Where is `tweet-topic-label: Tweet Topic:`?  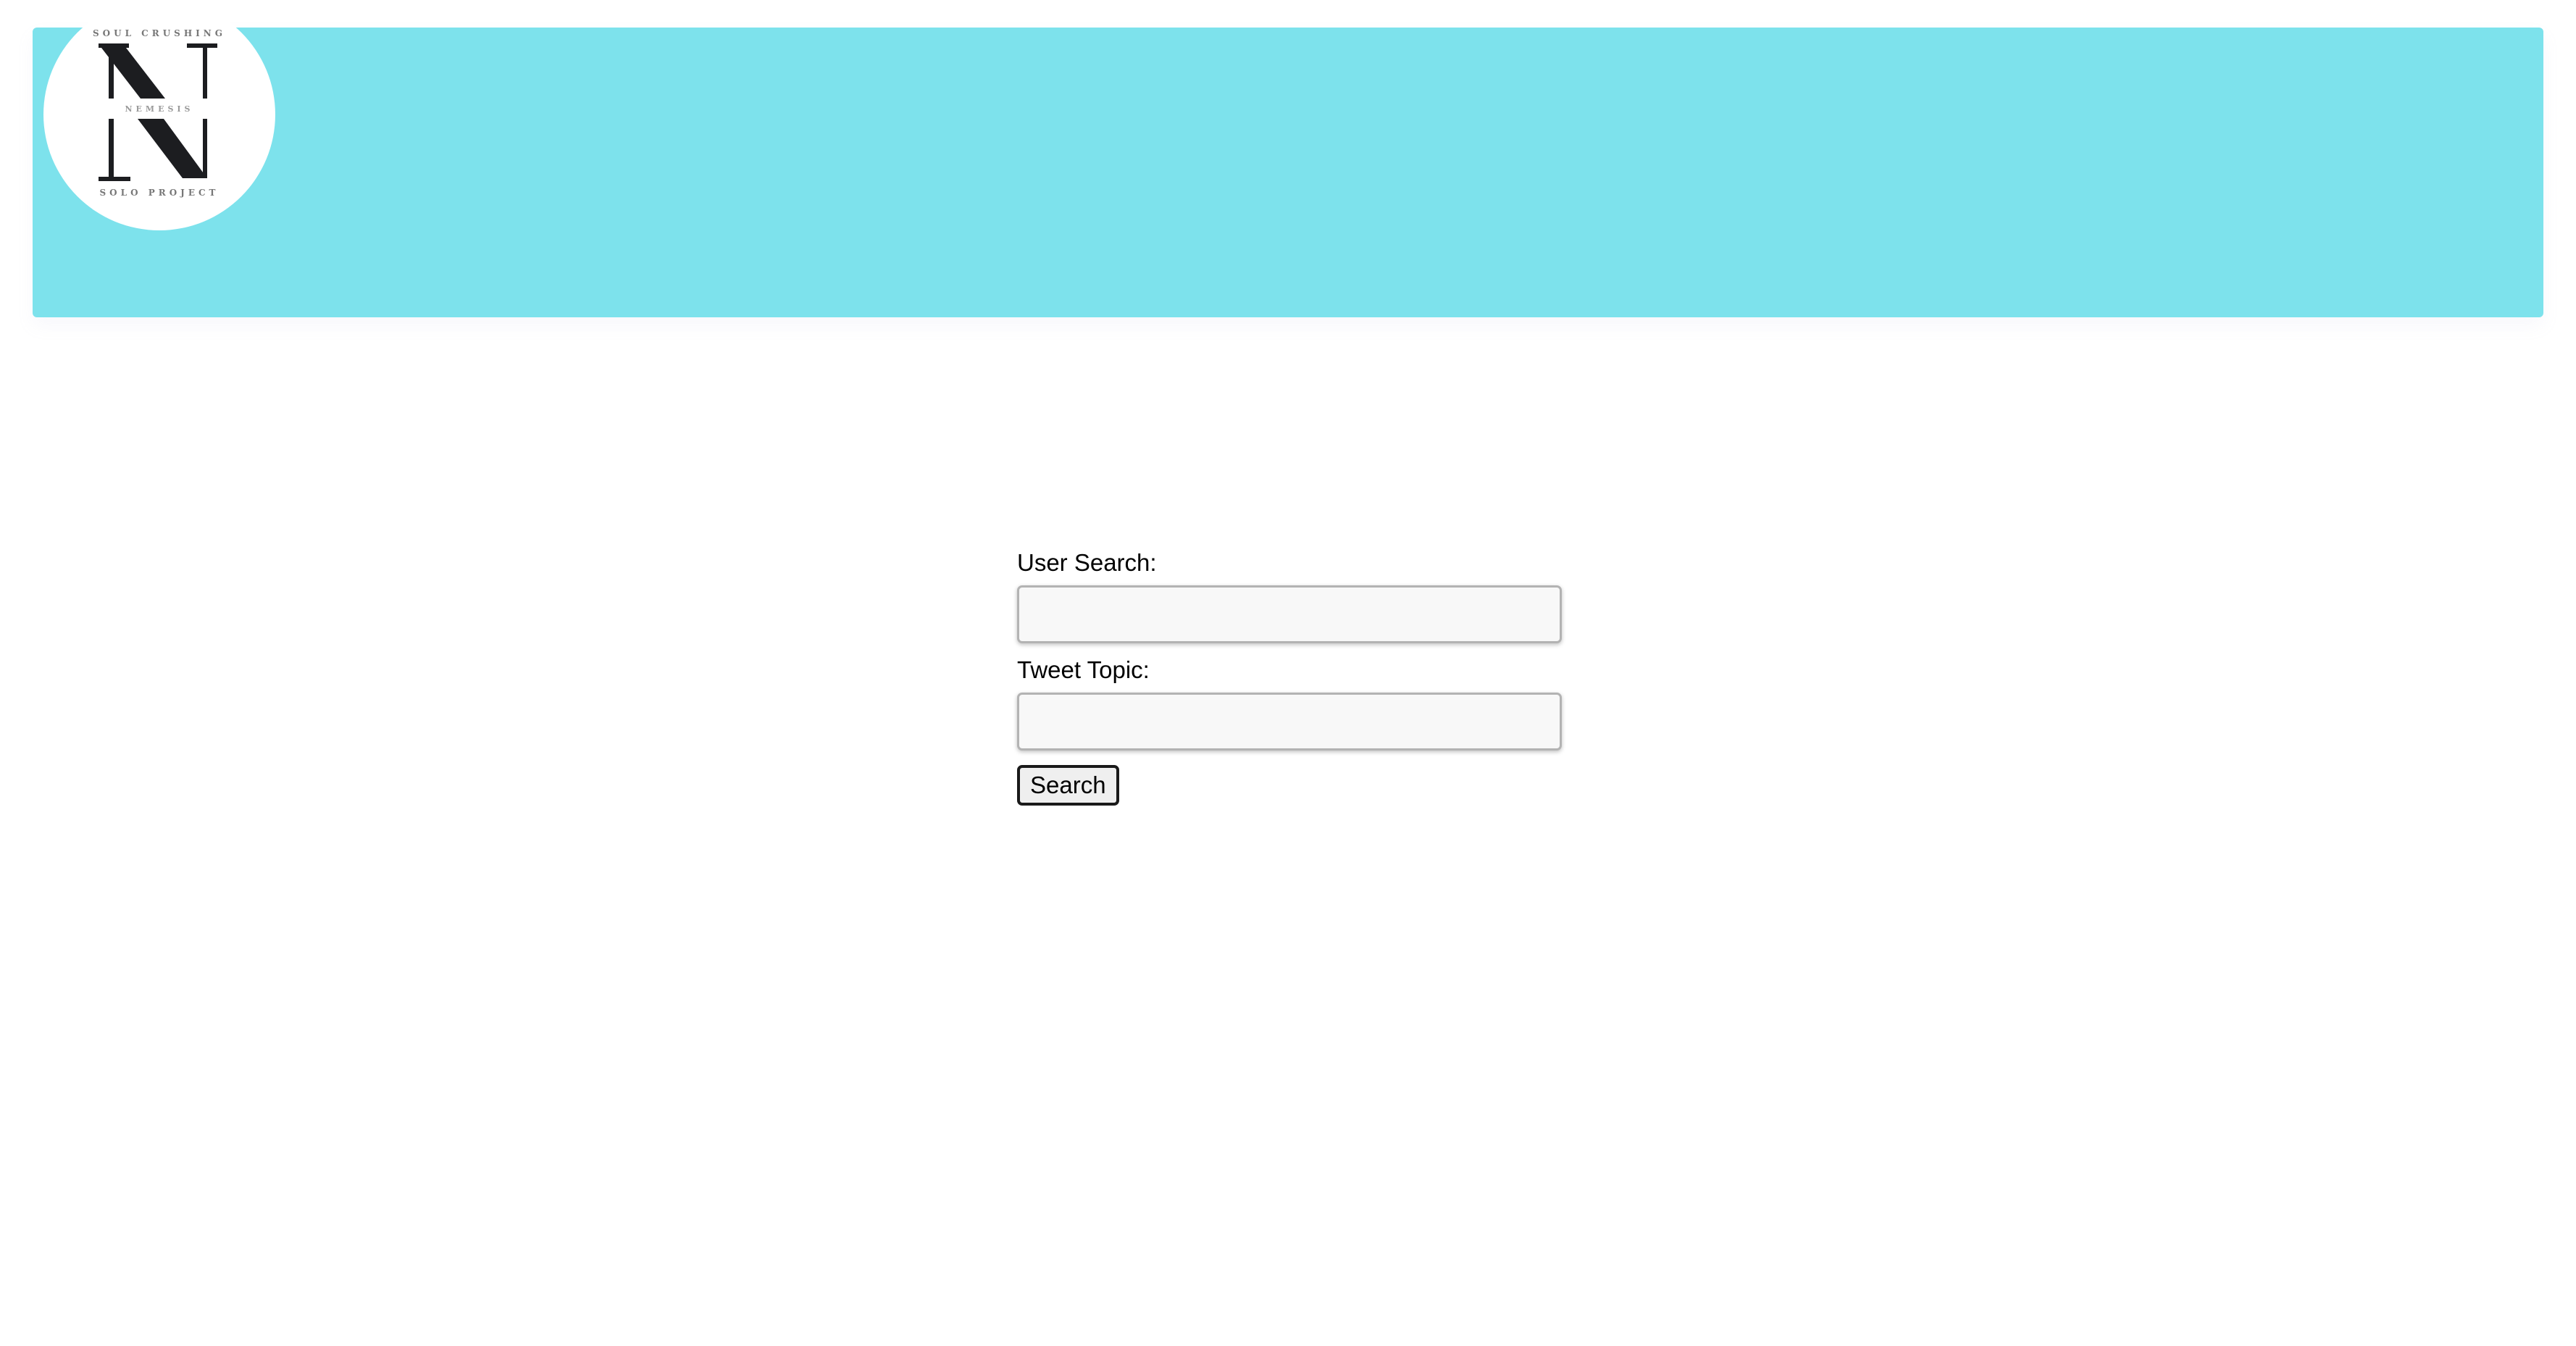
tweet-topic-label: Tweet Topic: is located at coordinates (1083, 669).